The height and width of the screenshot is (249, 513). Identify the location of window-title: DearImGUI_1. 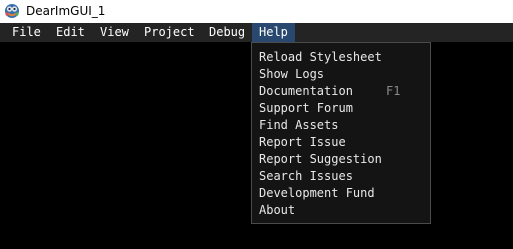
(66, 11).